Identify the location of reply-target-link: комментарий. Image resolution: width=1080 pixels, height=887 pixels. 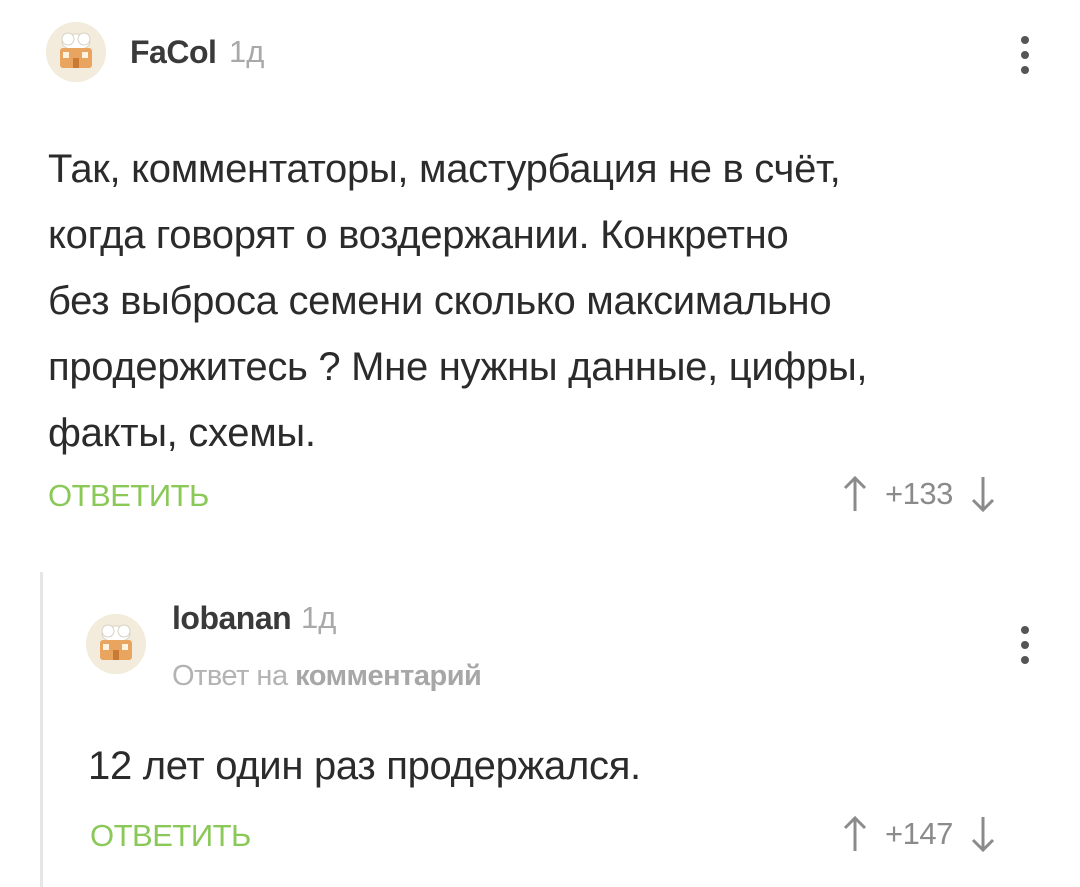
(388, 676).